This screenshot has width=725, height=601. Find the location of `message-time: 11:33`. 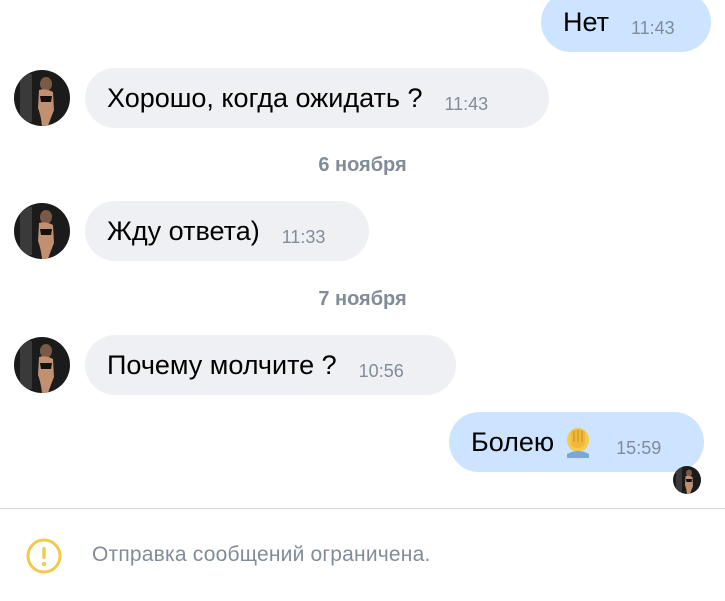

message-time: 11:33 is located at coordinates (303, 236).